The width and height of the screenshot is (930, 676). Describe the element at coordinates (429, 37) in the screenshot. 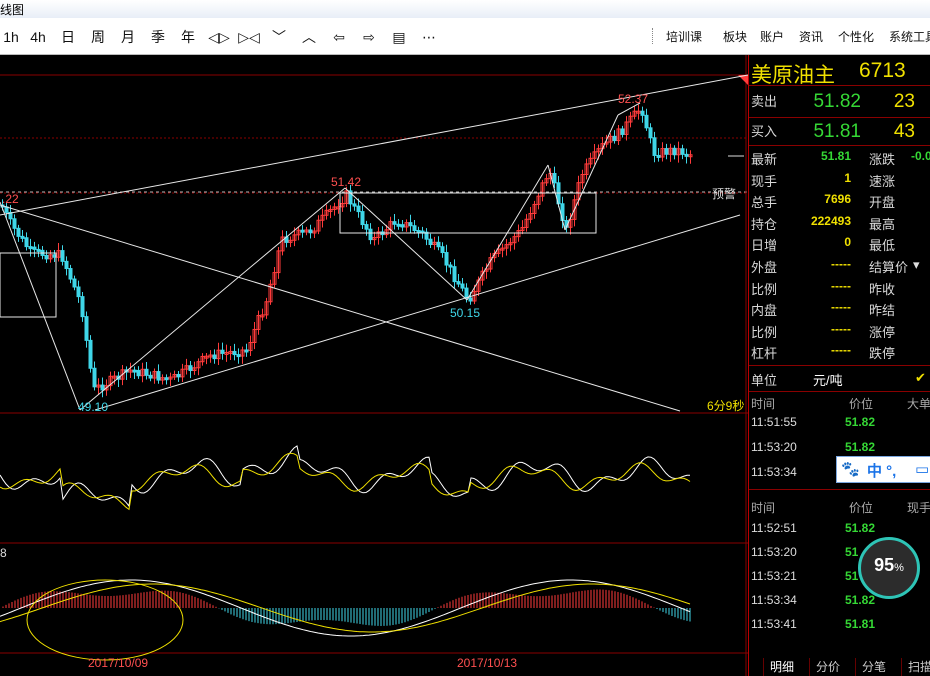

I see `more-icon: ⋯` at that location.